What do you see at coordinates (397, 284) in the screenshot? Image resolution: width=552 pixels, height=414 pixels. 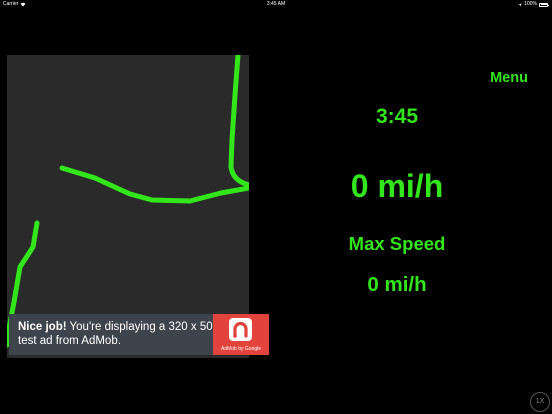 I see `max-speed-value: 0 mi/h` at bounding box center [397, 284].